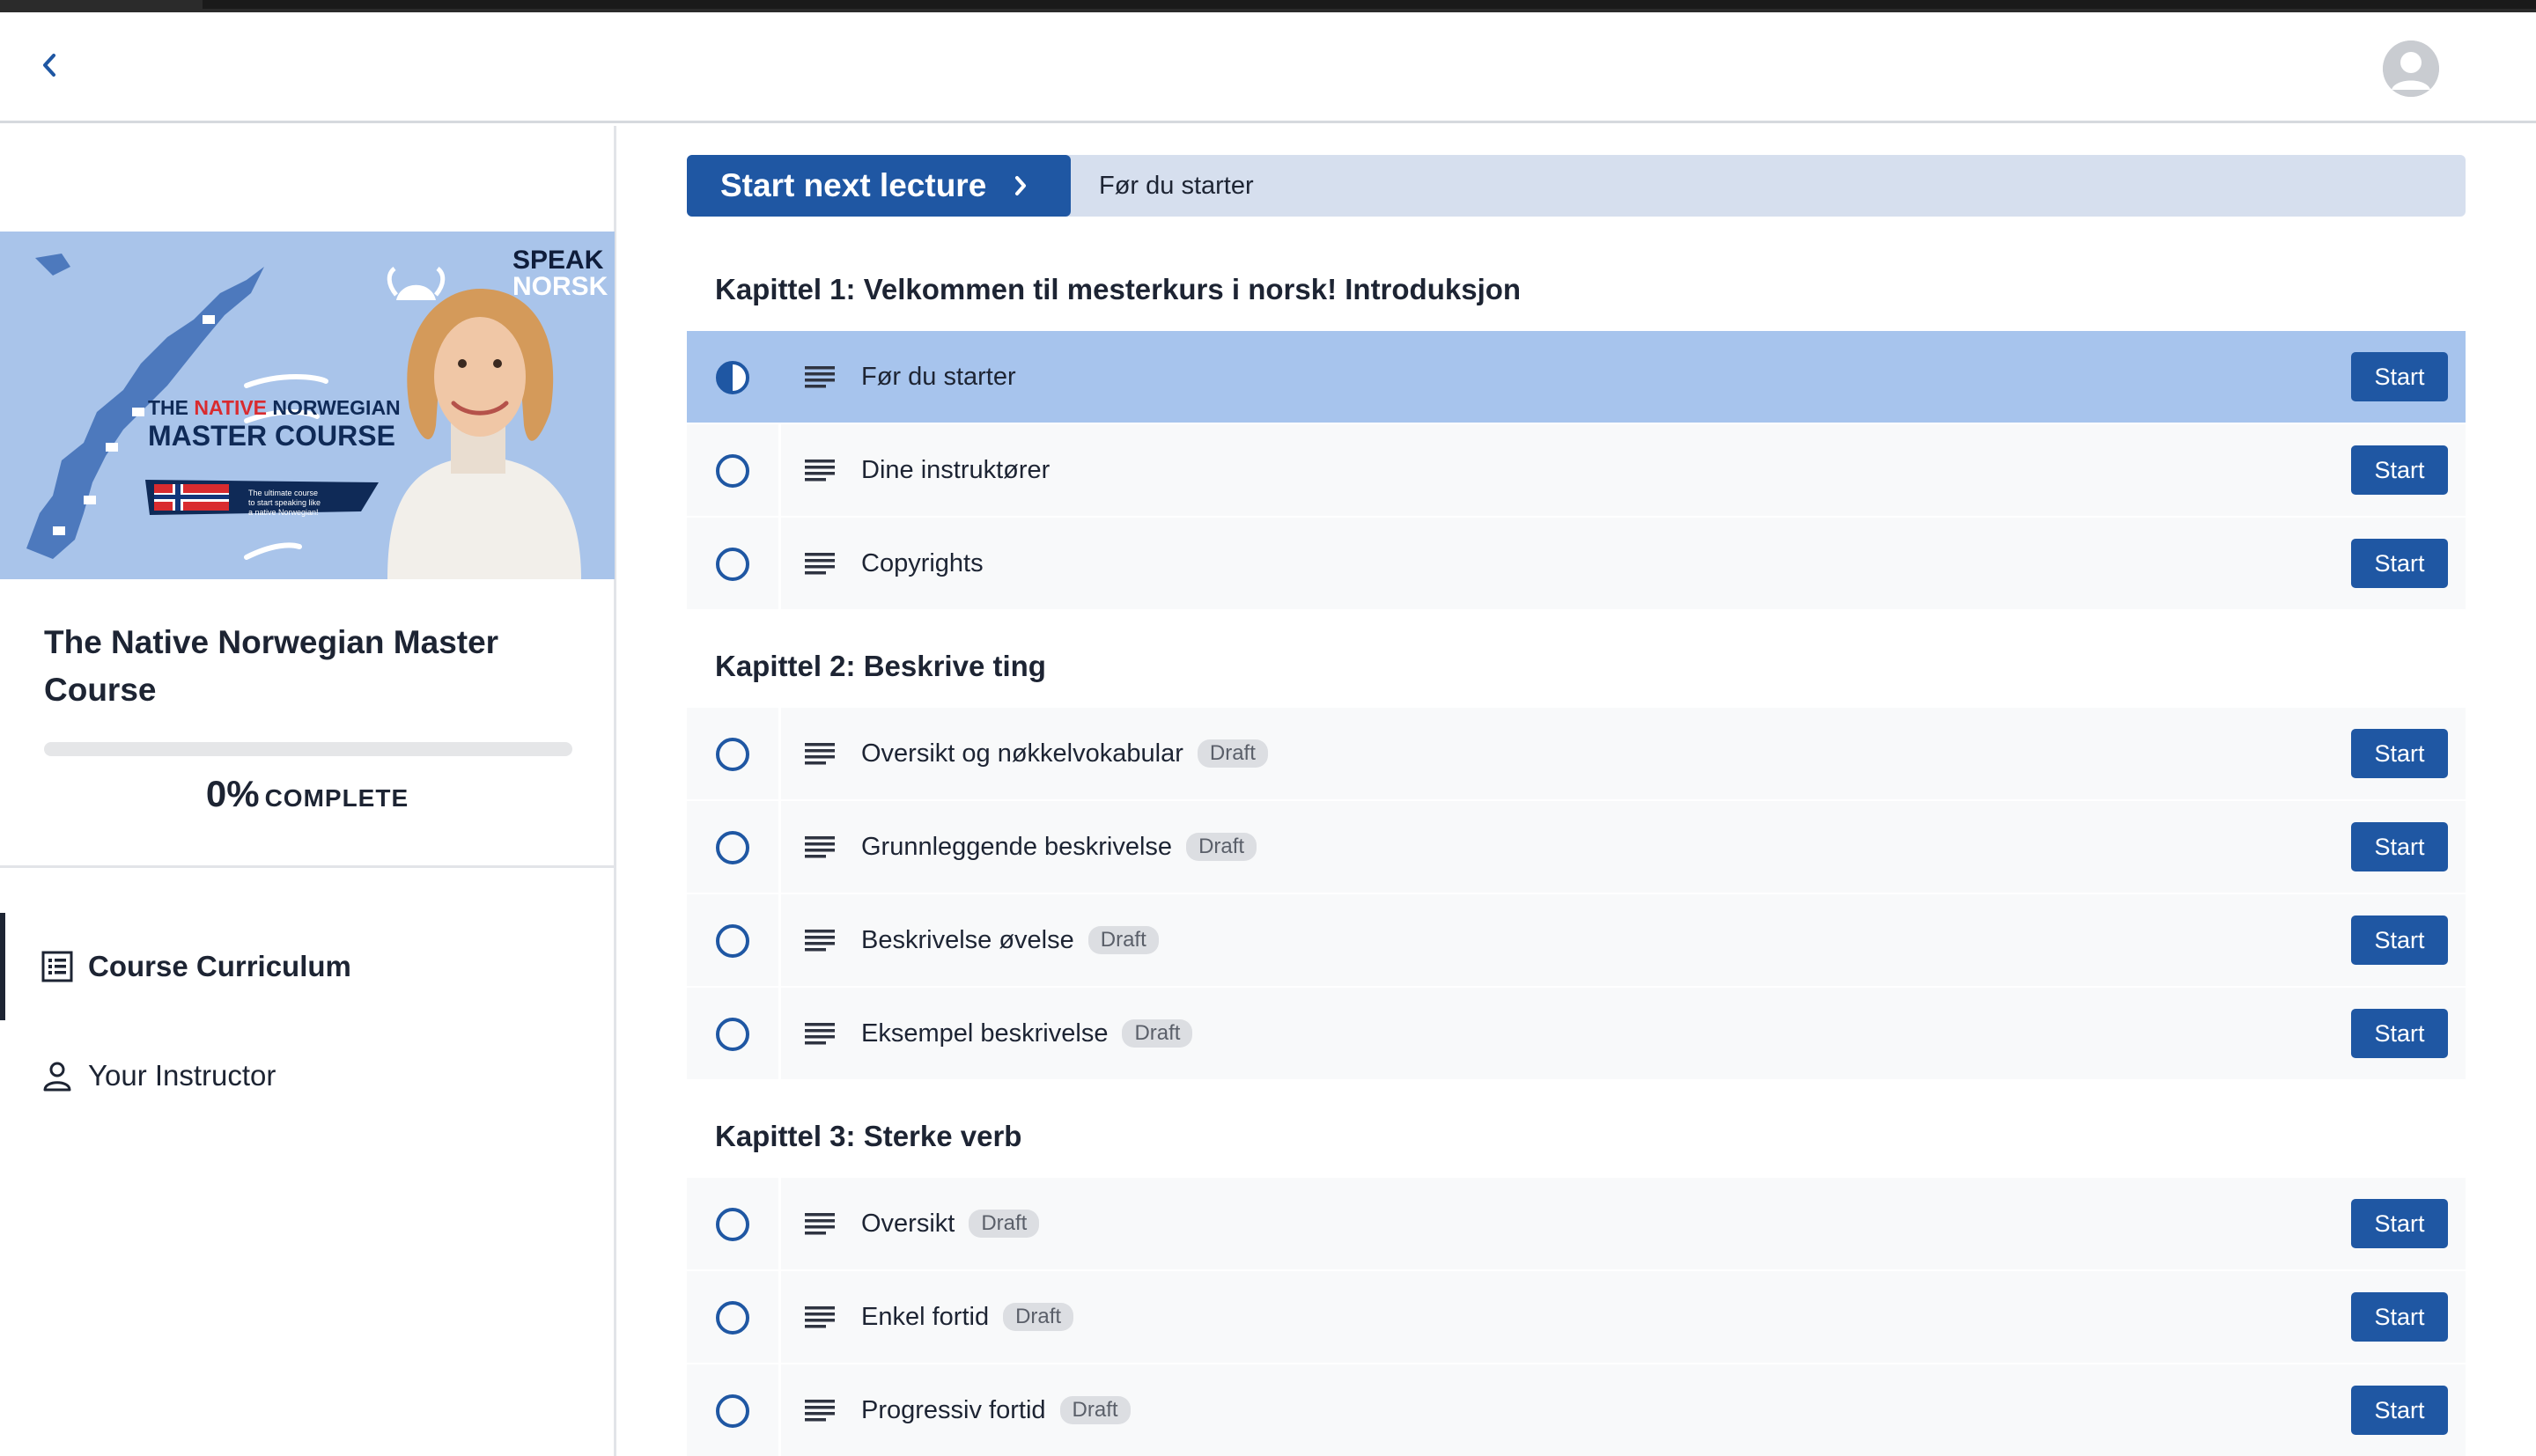 The width and height of the screenshot is (2536, 1456). Describe the element at coordinates (233, 793) in the screenshot. I see `progress-percent: 0%` at that location.